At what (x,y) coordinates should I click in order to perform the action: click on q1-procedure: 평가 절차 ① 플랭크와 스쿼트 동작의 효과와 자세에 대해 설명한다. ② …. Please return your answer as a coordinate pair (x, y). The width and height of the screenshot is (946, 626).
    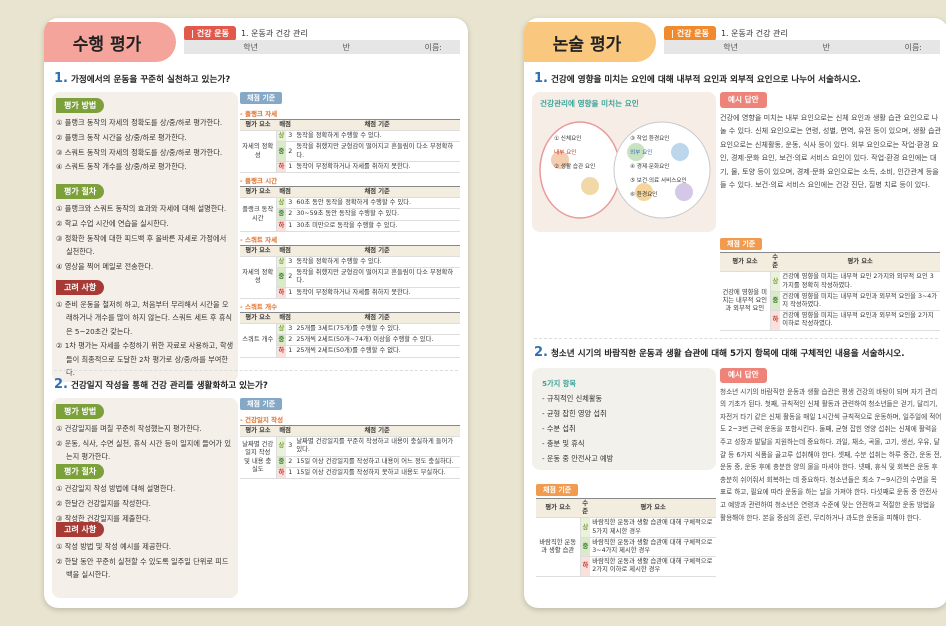
    Looking at the image, I should click on (145, 229).